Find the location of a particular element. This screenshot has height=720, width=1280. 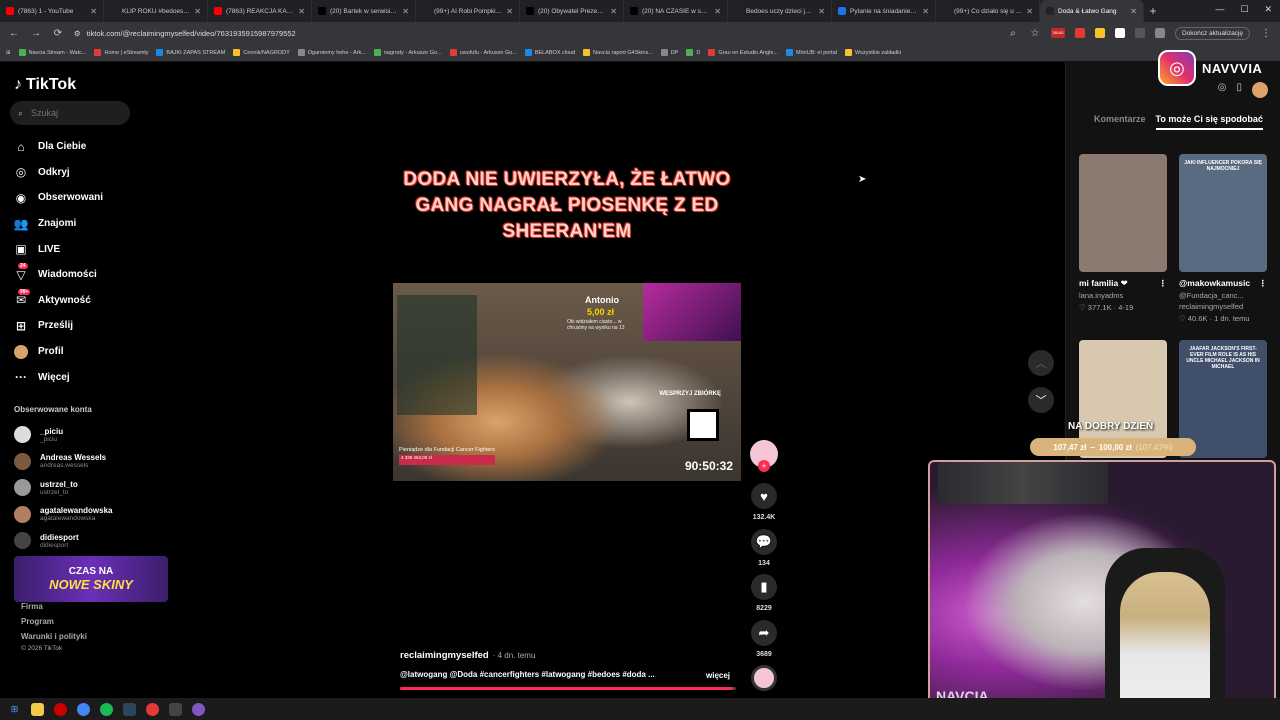

browser-tab: (20) NA CZASIE w serwisi ✕ is located at coordinates (676, 11).